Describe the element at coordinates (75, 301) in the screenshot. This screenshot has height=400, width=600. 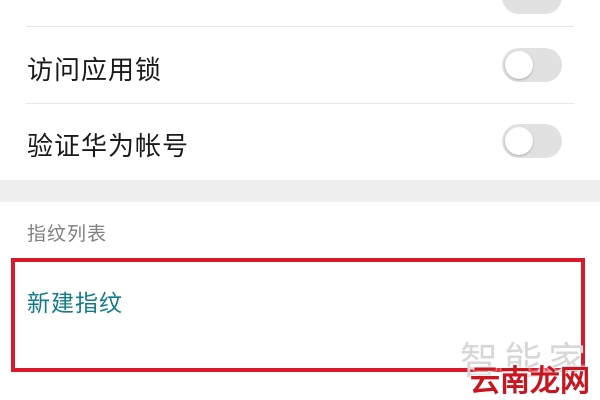
I see `new-fingerprint-link: 新建指纹` at that location.